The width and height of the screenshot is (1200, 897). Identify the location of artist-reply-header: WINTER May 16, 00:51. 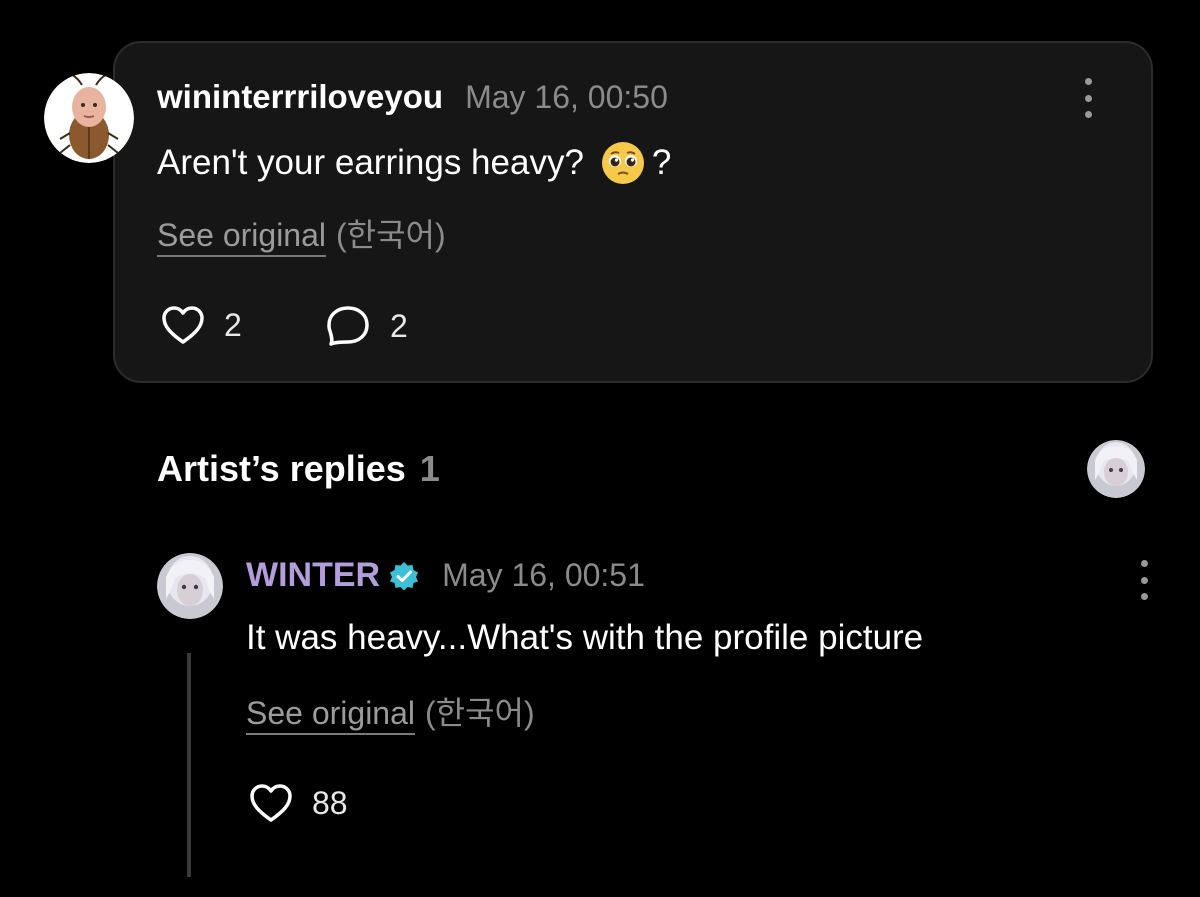
(445, 575).